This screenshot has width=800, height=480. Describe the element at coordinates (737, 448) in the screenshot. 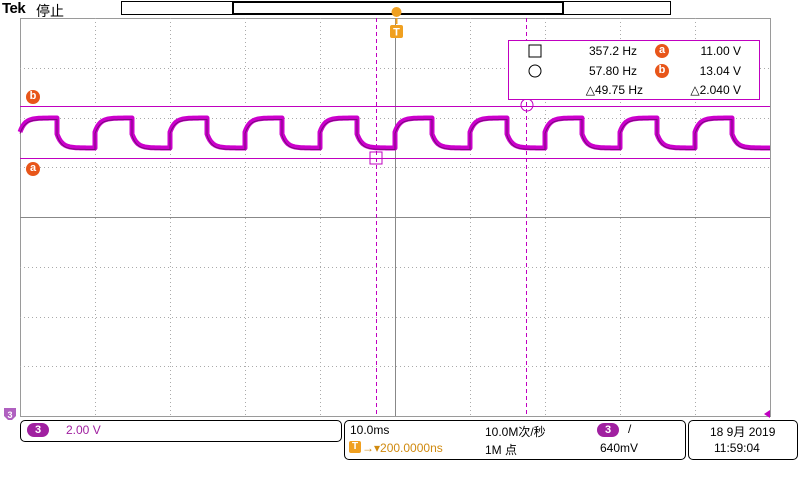

I see `time: 11:59:04` at that location.